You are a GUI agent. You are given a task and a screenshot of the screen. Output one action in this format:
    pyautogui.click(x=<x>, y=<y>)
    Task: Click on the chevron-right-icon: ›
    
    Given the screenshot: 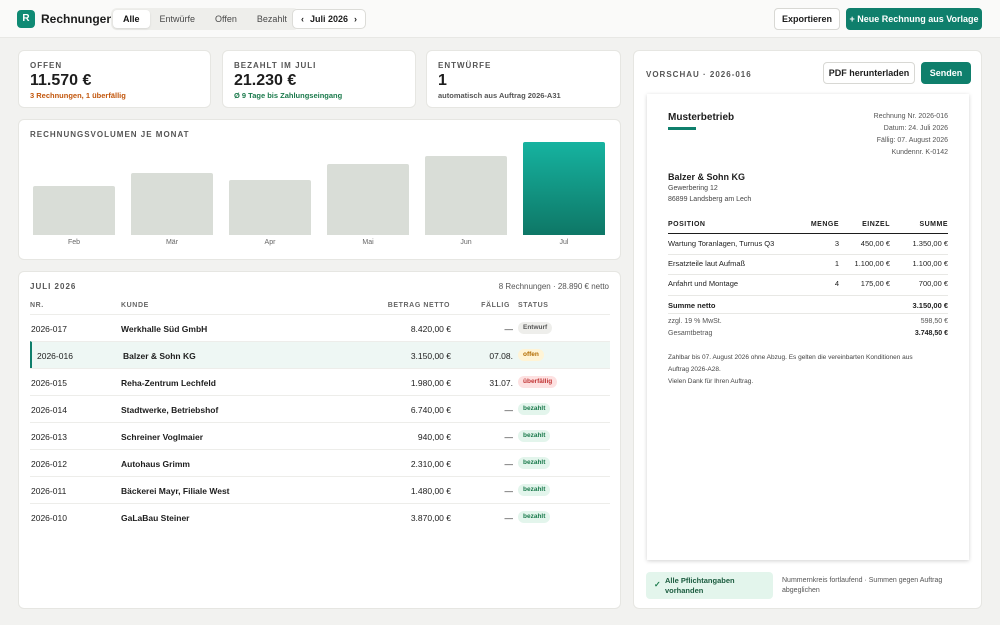 What is the action you would take?
    pyautogui.click(x=355, y=19)
    